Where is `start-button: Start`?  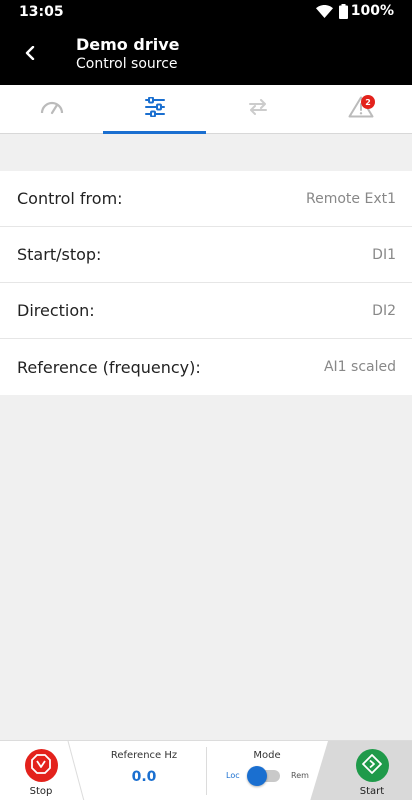
start-button: Start is located at coordinates (372, 770).